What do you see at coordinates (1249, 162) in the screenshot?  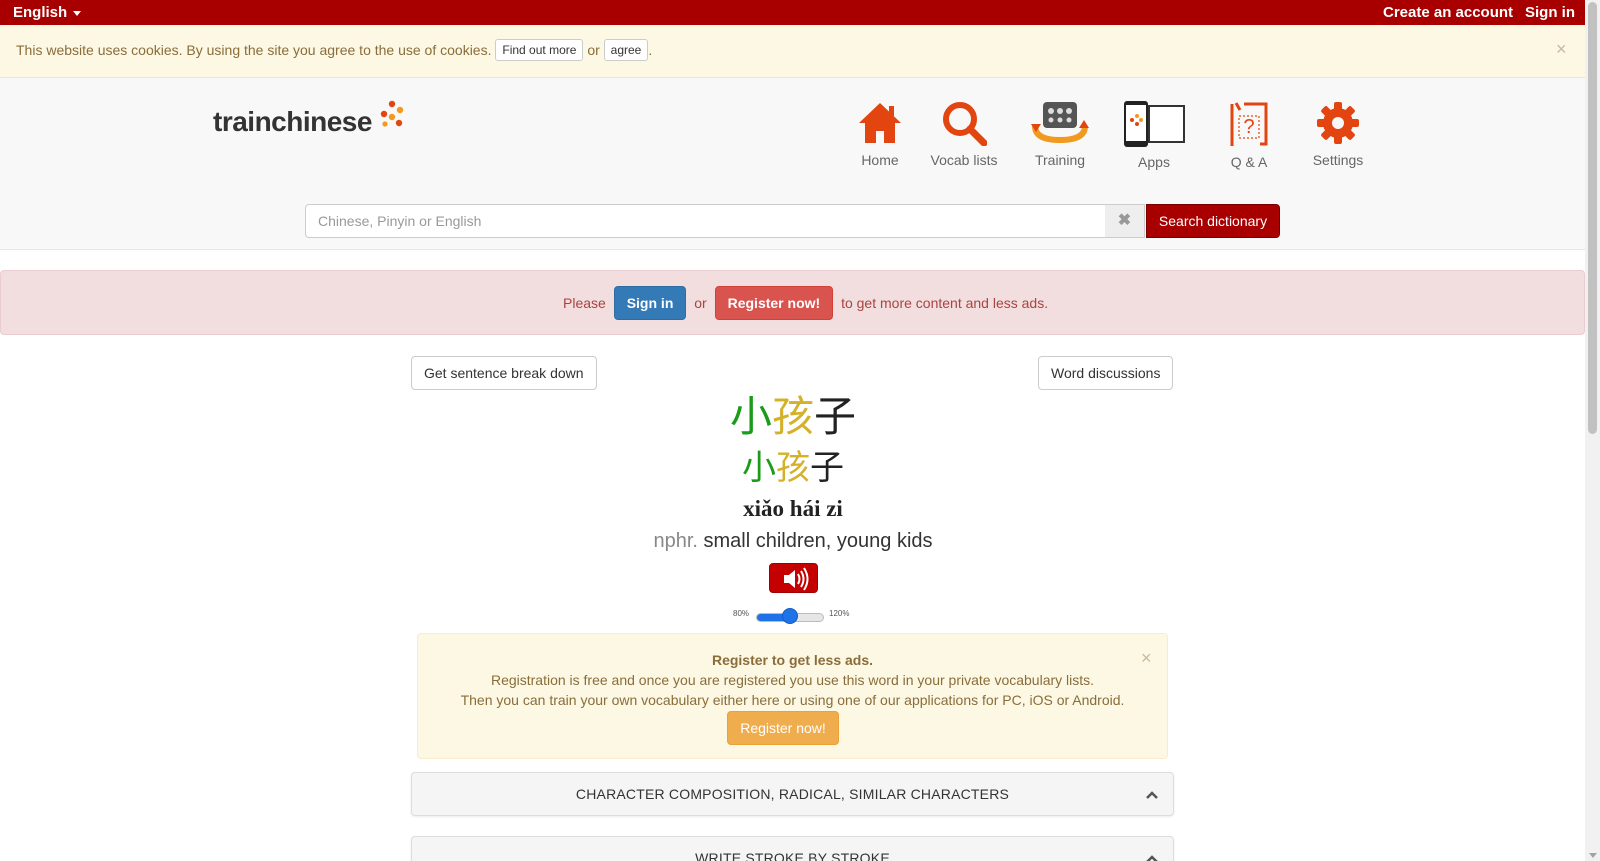 I see `nav-qa-label: Q & A` at bounding box center [1249, 162].